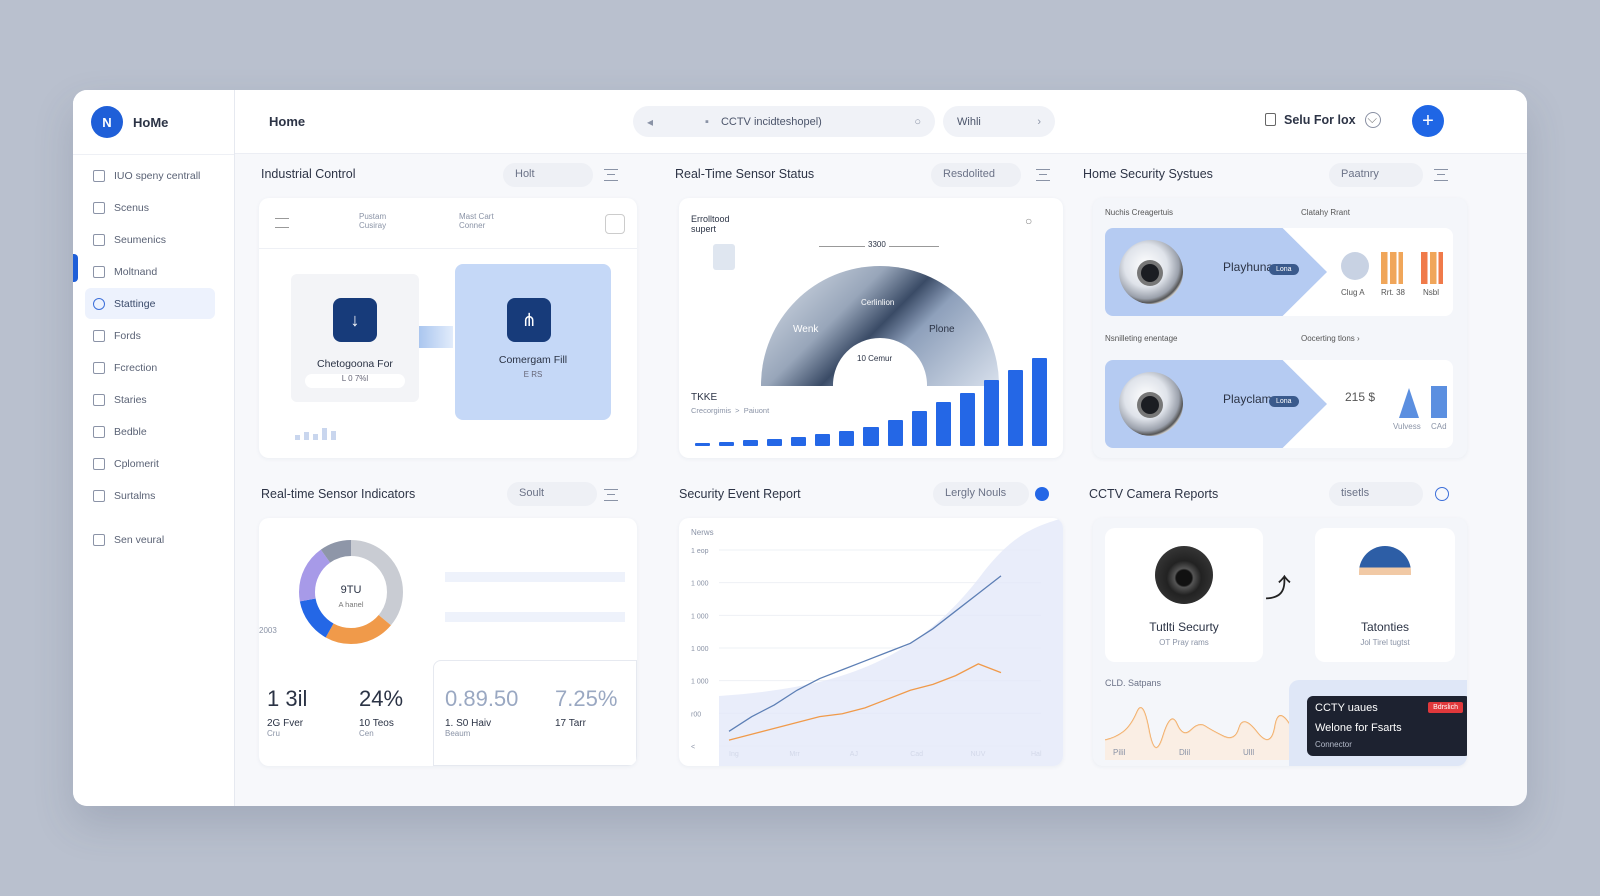 The height and width of the screenshot is (896, 1600). I want to click on sidebar-item-label: Fords, so click(127, 335).